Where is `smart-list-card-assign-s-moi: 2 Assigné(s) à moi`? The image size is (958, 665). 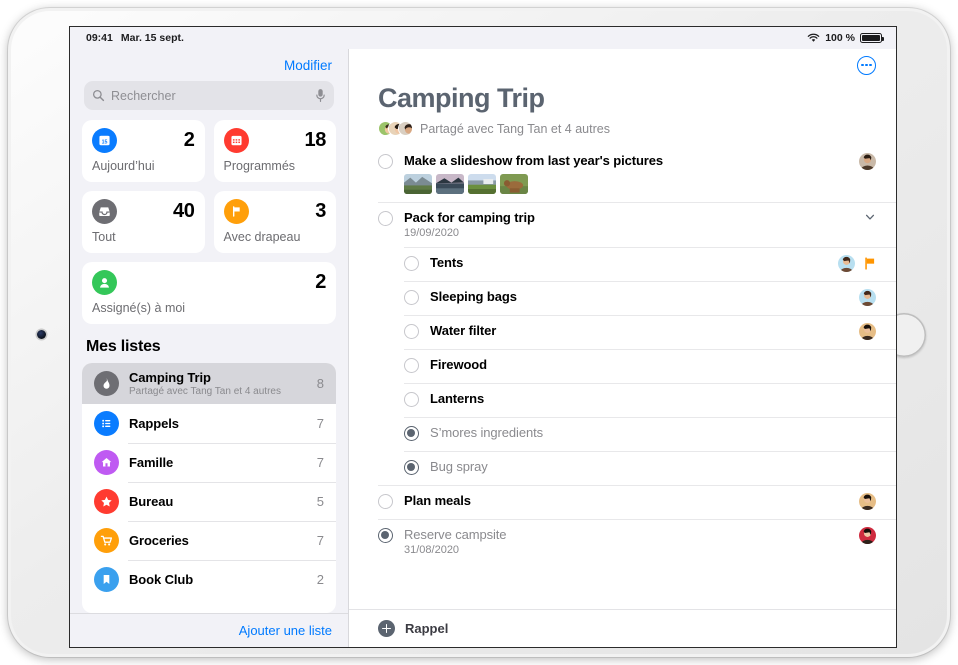
smart-list-card-assign-s-moi: 2 Assigné(s) à moi is located at coordinates (209, 293).